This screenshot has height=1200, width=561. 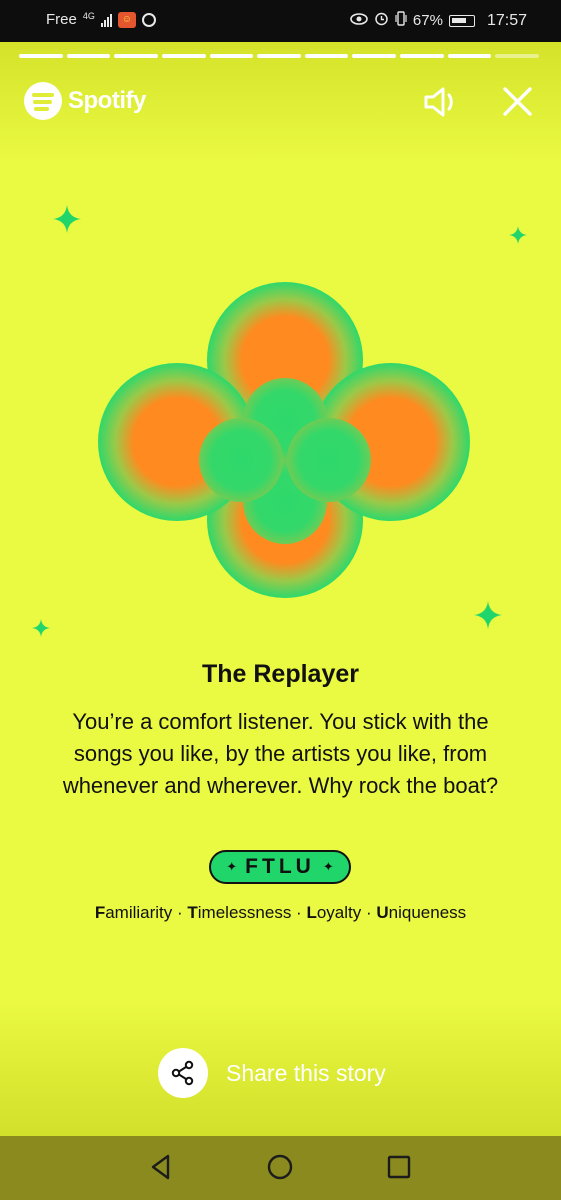 I want to click on carrier-label: Free, so click(x=61, y=19).